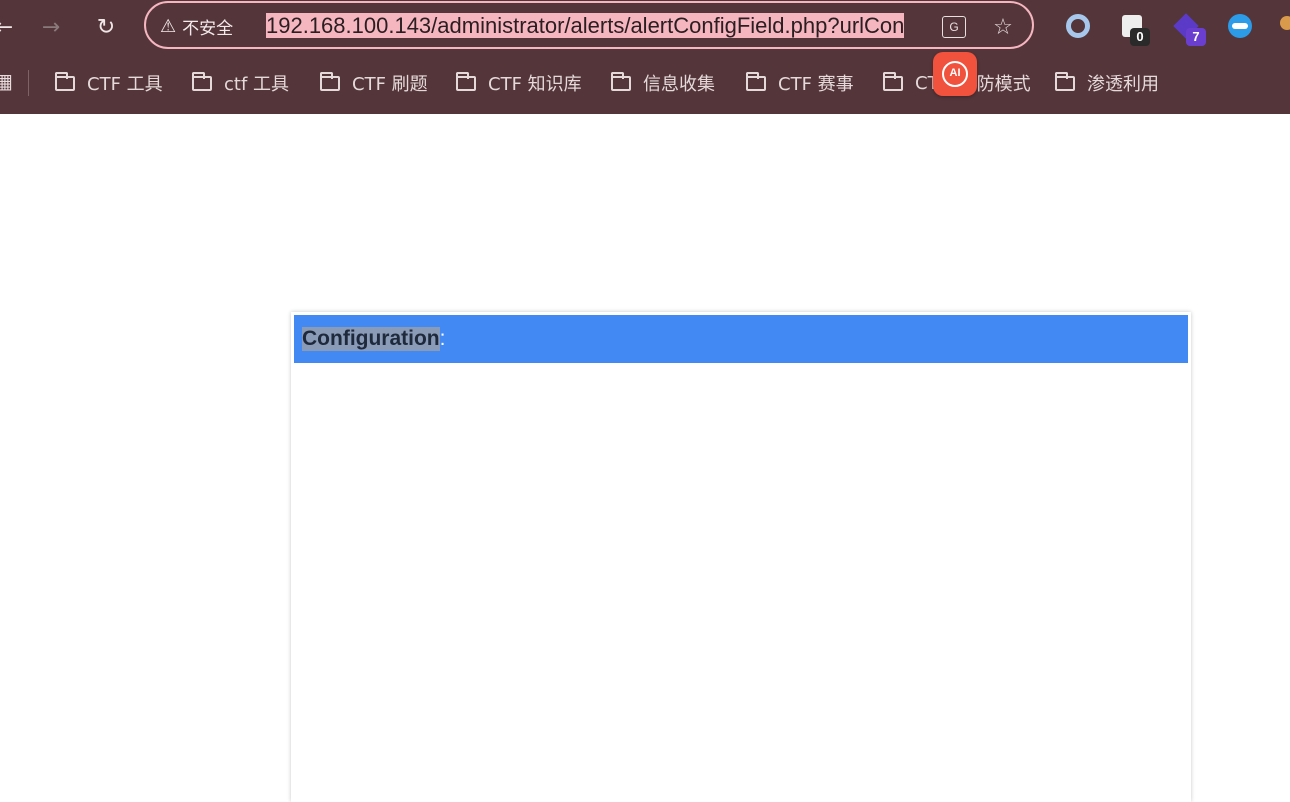  Describe the element at coordinates (28, 83) in the screenshot. I see `bookmarks-separator` at that location.